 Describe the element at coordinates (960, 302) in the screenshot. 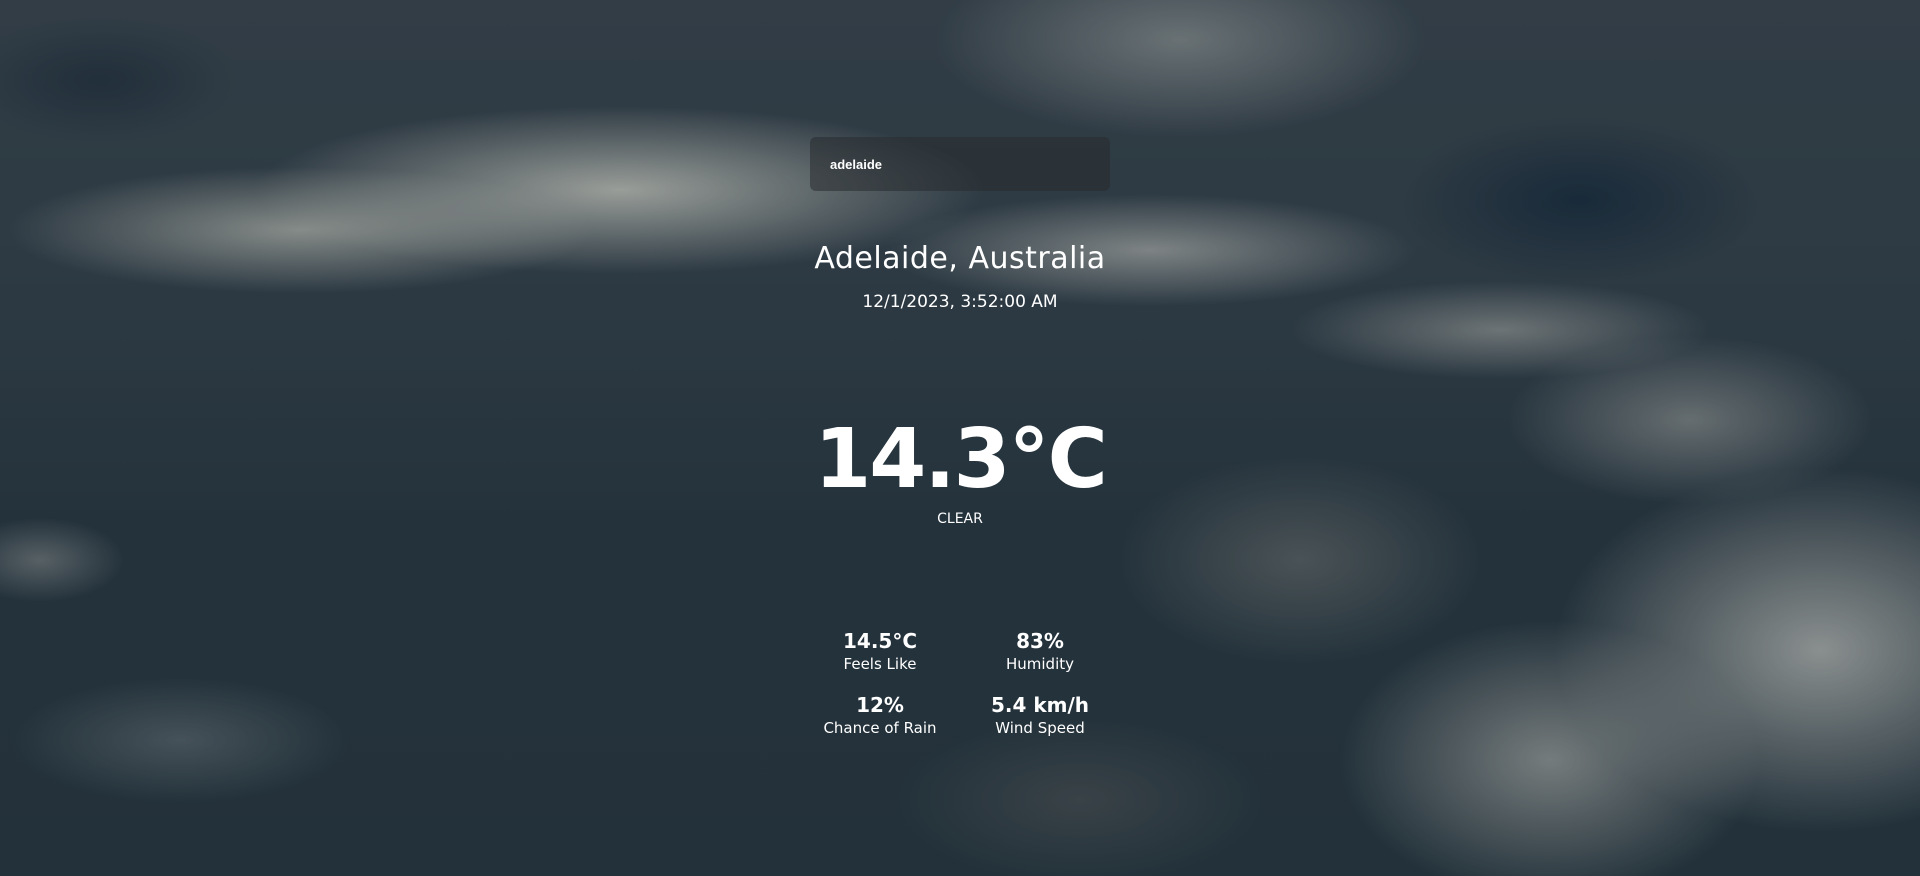

I see `local-datetime: 12/1/2023, 3:52:00 AM` at that location.